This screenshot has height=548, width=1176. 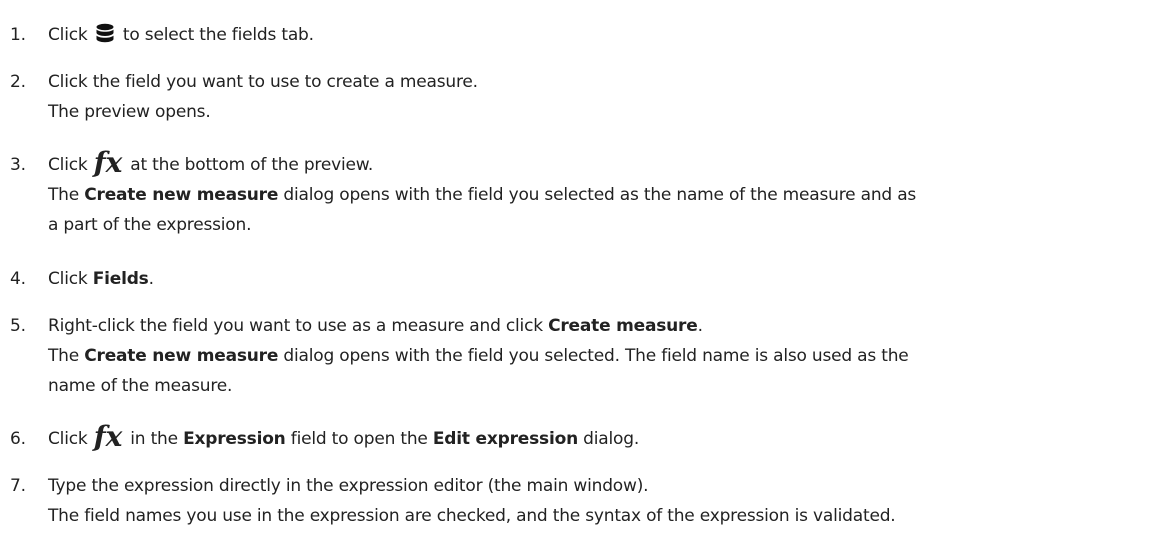 I want to click on step-text-line: name of the measure., so click(x=608, y=386).